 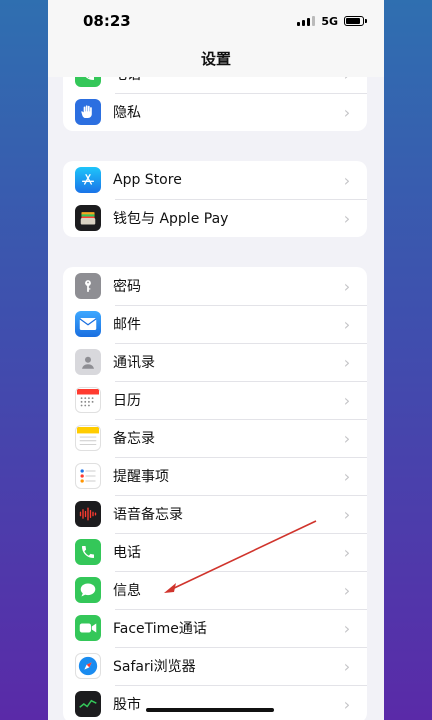 I want to click on settings-row-messages: 信息 ›, so click(x=215, y=590).